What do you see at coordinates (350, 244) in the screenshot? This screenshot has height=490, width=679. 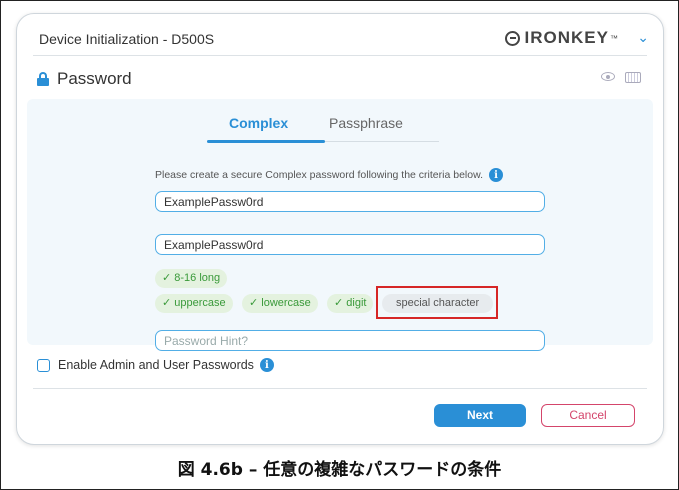 I see `confirm-password-input: ExamplePassw0rd` at bounding box center [350, 244].